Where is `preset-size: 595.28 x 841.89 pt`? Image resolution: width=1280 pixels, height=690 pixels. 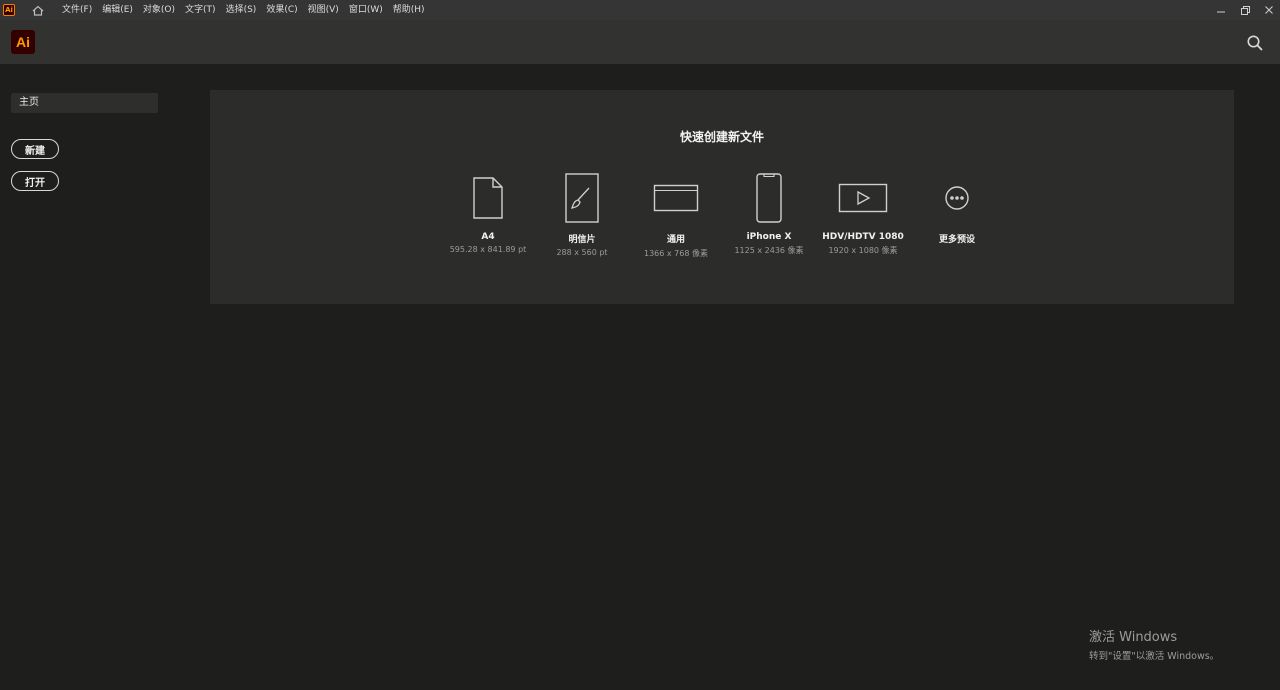 preset-size: 595.28 x 841.89 pt is located at coordinates (488, 249).